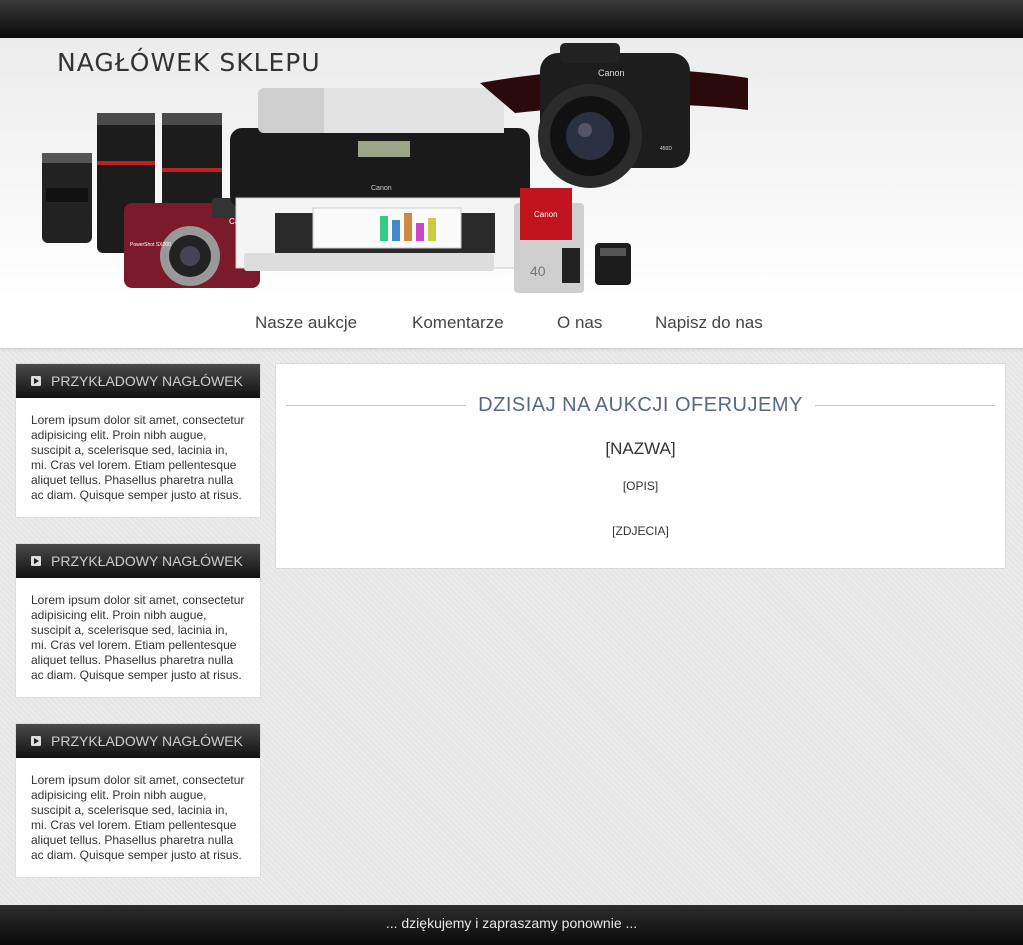  Describe the element at coordinates (549, 240) in the screenshot. I see `ink-cartridge-icon: Canon 40` at that location.